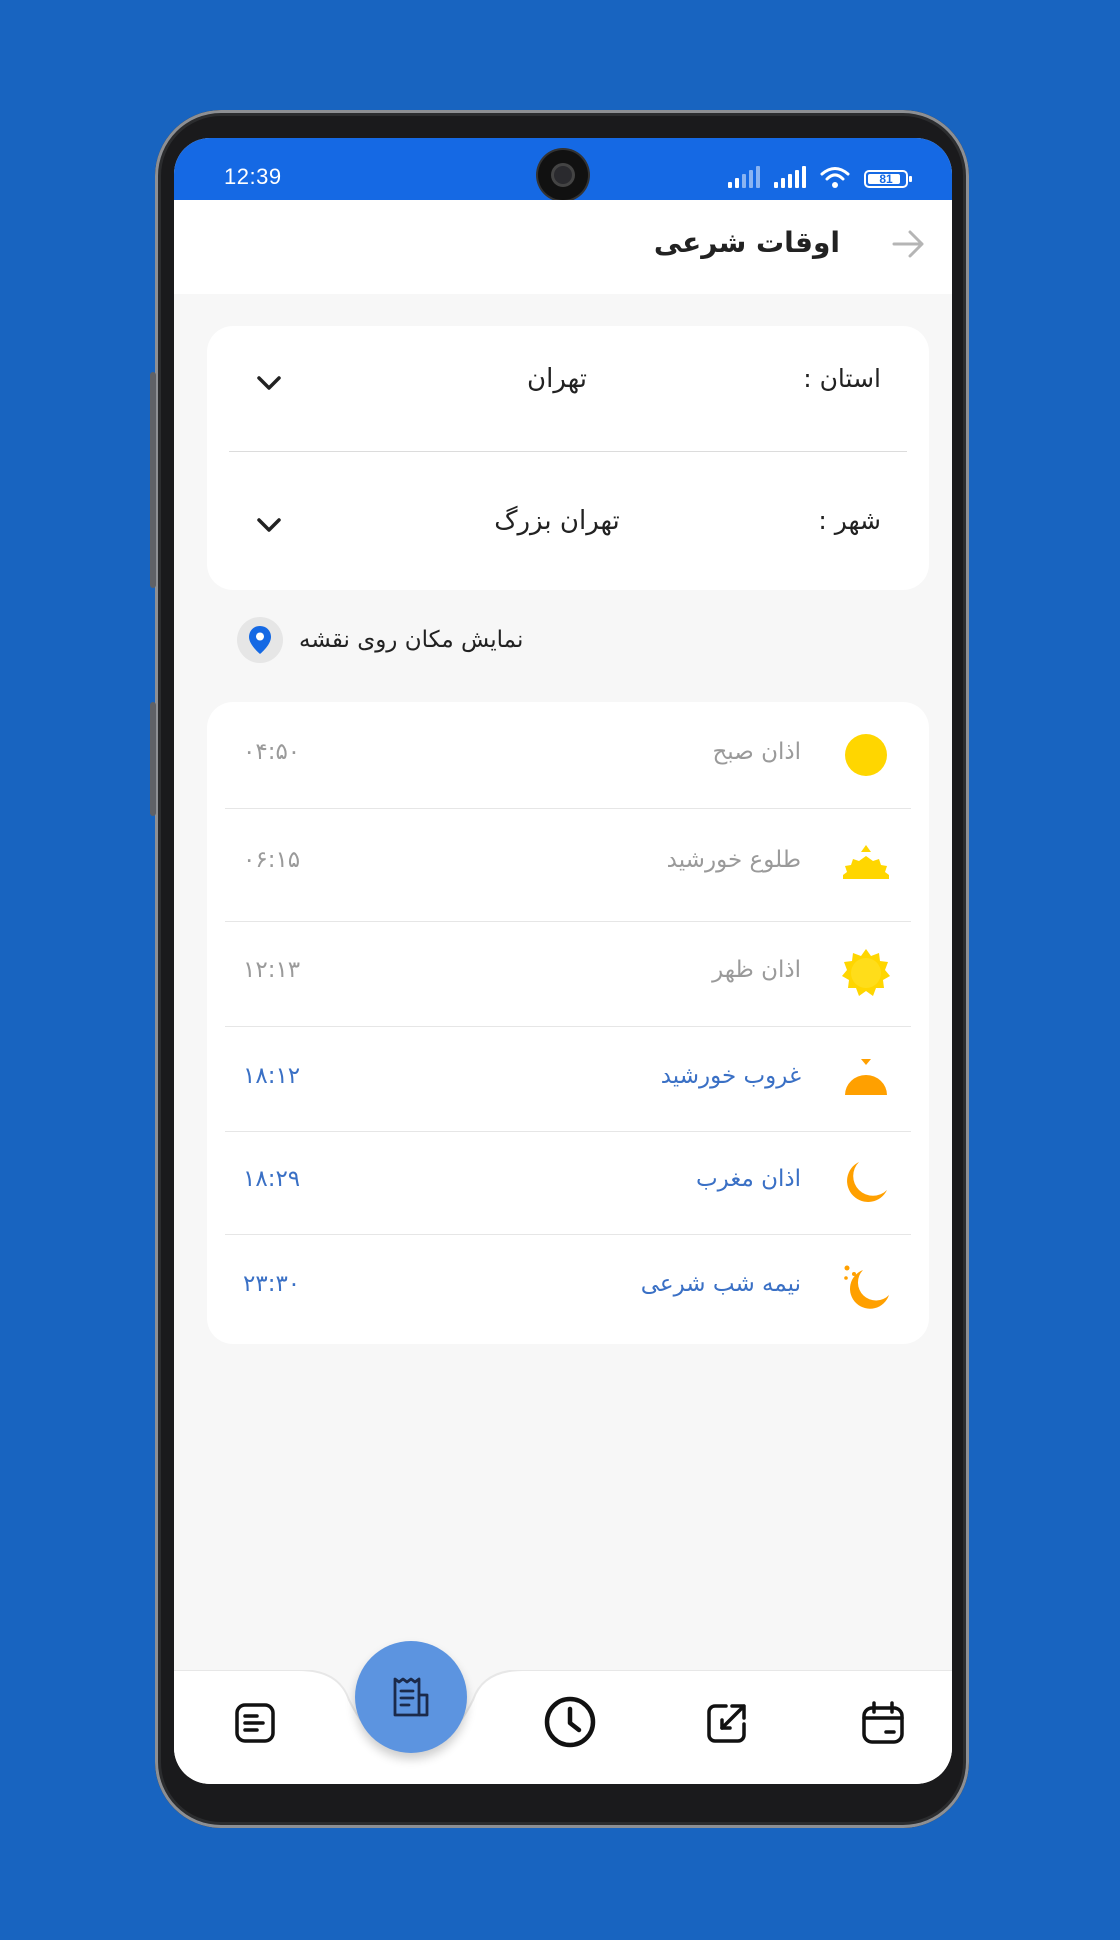  I want to click on app-bar: اوقات شرعی, so click(563, 247).